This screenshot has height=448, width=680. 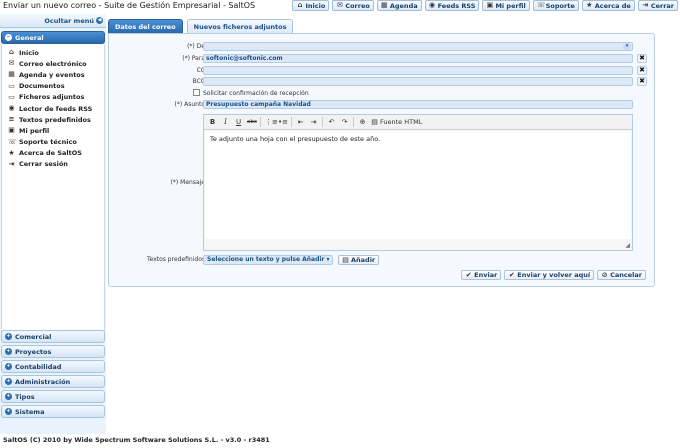 What do you see at coordinates (403, 5) in the screenshot?
I see `top-calendar-label: Agenda` at bounding box center [403, 5].